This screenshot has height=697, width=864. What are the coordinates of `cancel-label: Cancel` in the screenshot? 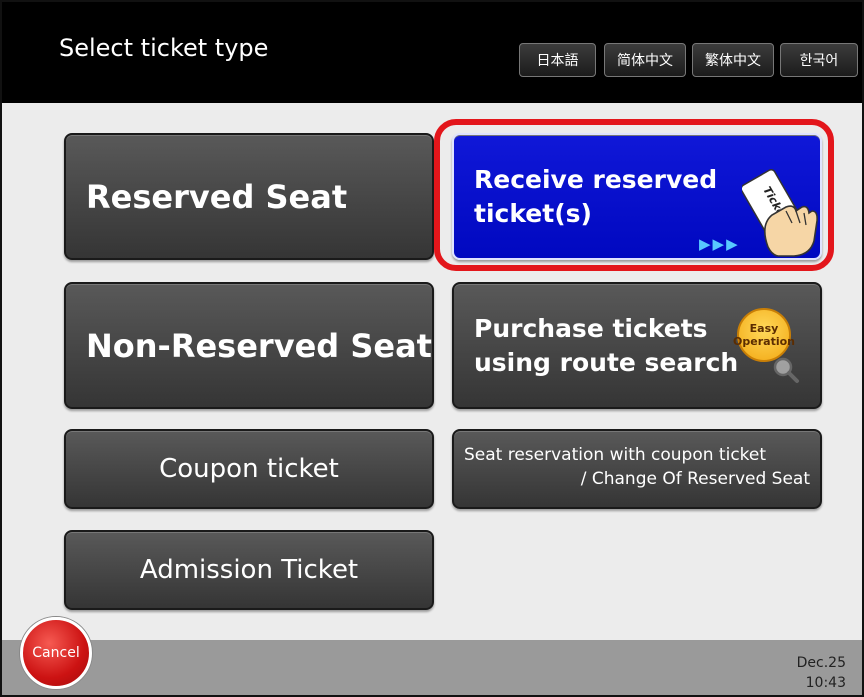 It's located at (56, 653).